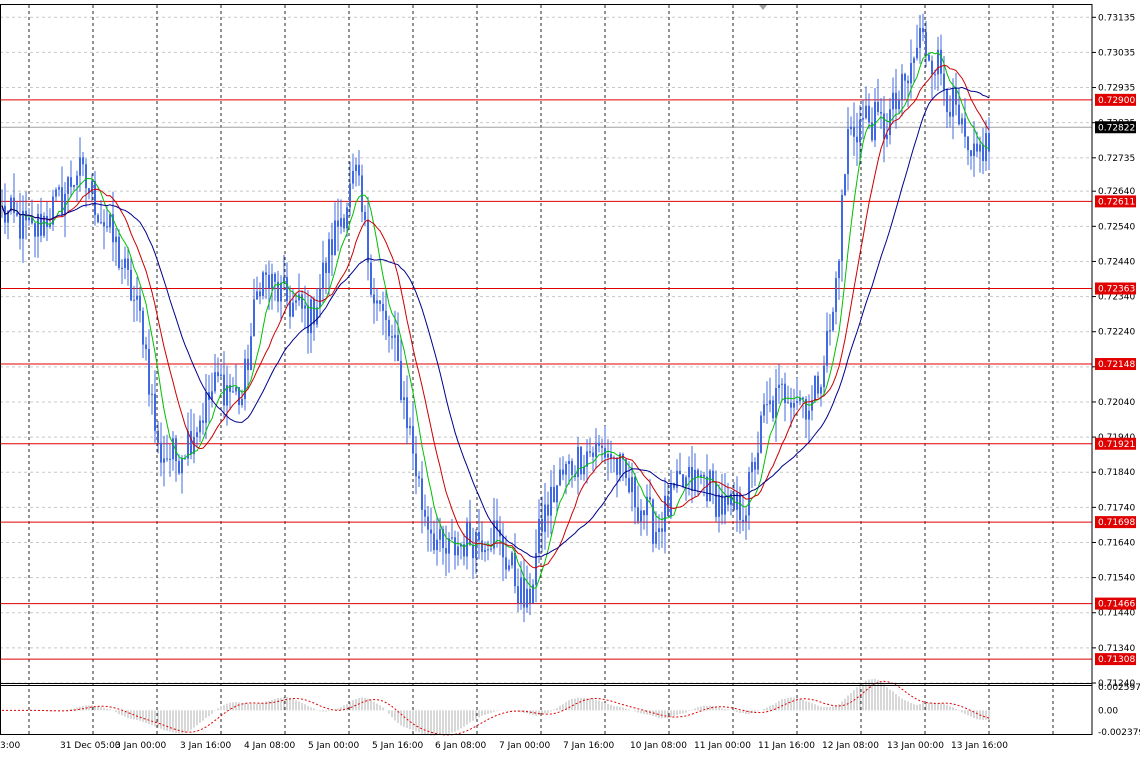  I want to click on y-tick-label: 0.72935, so click(1116, 89).